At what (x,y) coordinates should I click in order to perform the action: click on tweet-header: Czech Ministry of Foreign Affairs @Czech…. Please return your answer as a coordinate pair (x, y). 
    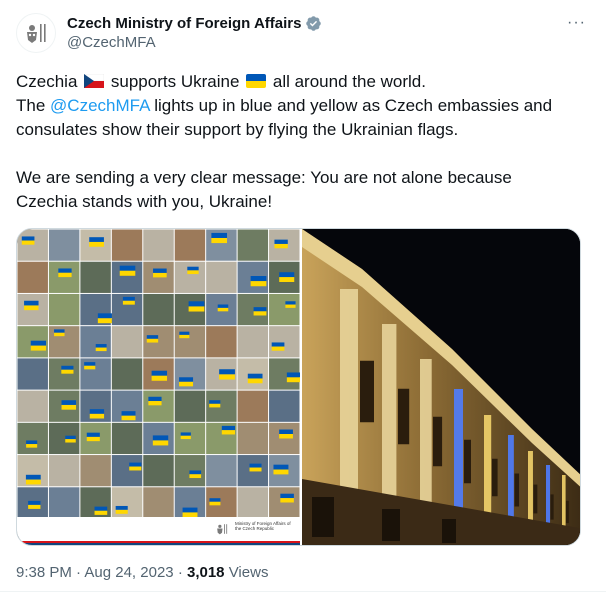
    Looking at the image, I should click on (303, 33).